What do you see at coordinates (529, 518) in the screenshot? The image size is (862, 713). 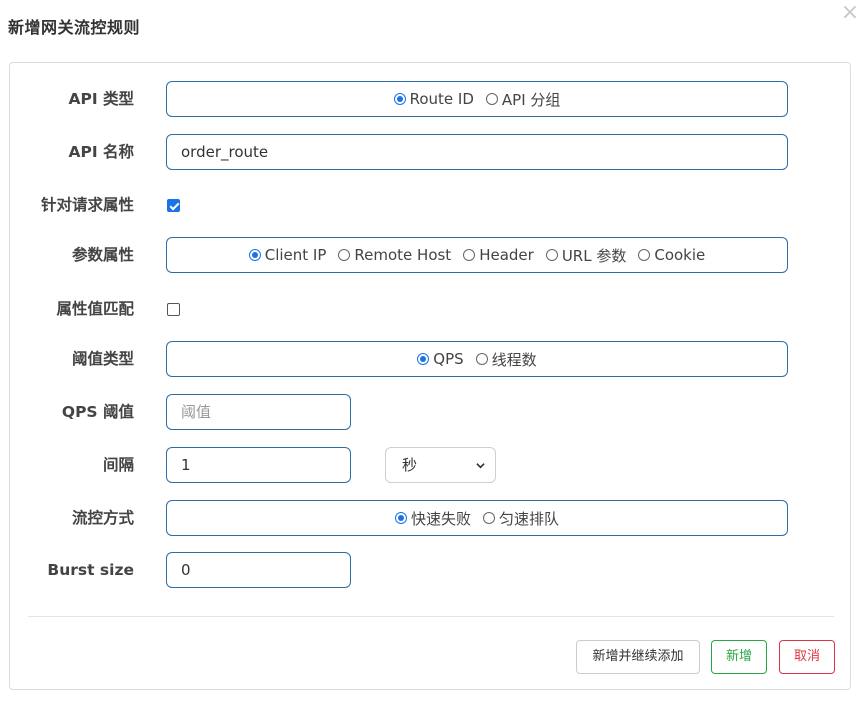 I see `radio-queue-label: 匀速排队` at bounding box center [529, 518].